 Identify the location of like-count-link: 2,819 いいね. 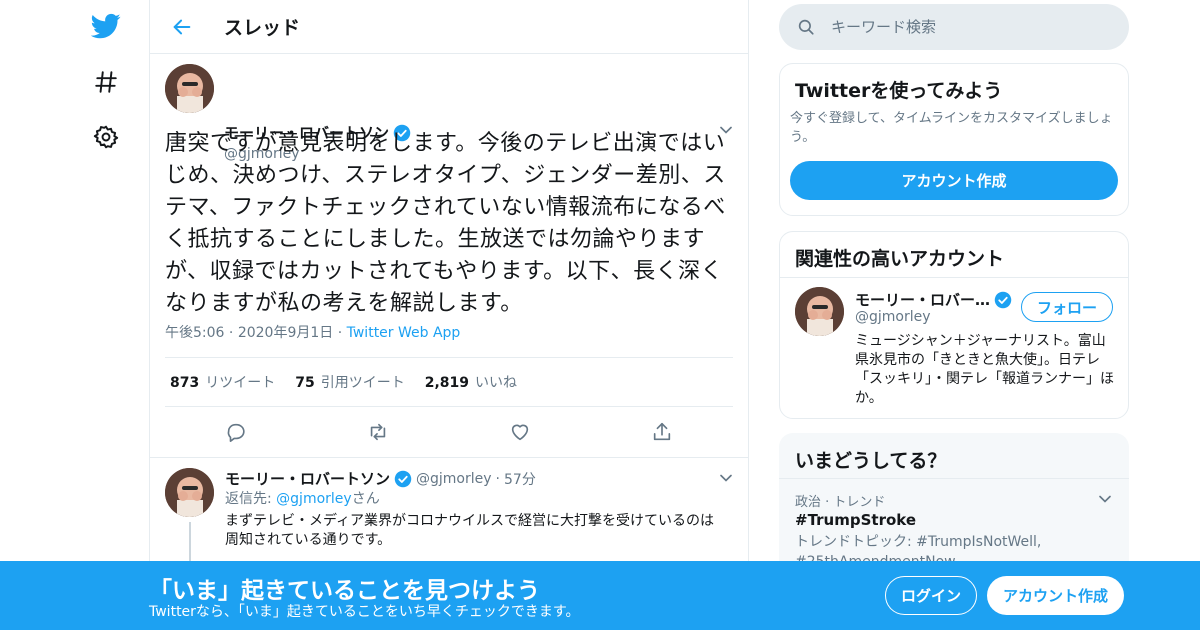
(471, 382).